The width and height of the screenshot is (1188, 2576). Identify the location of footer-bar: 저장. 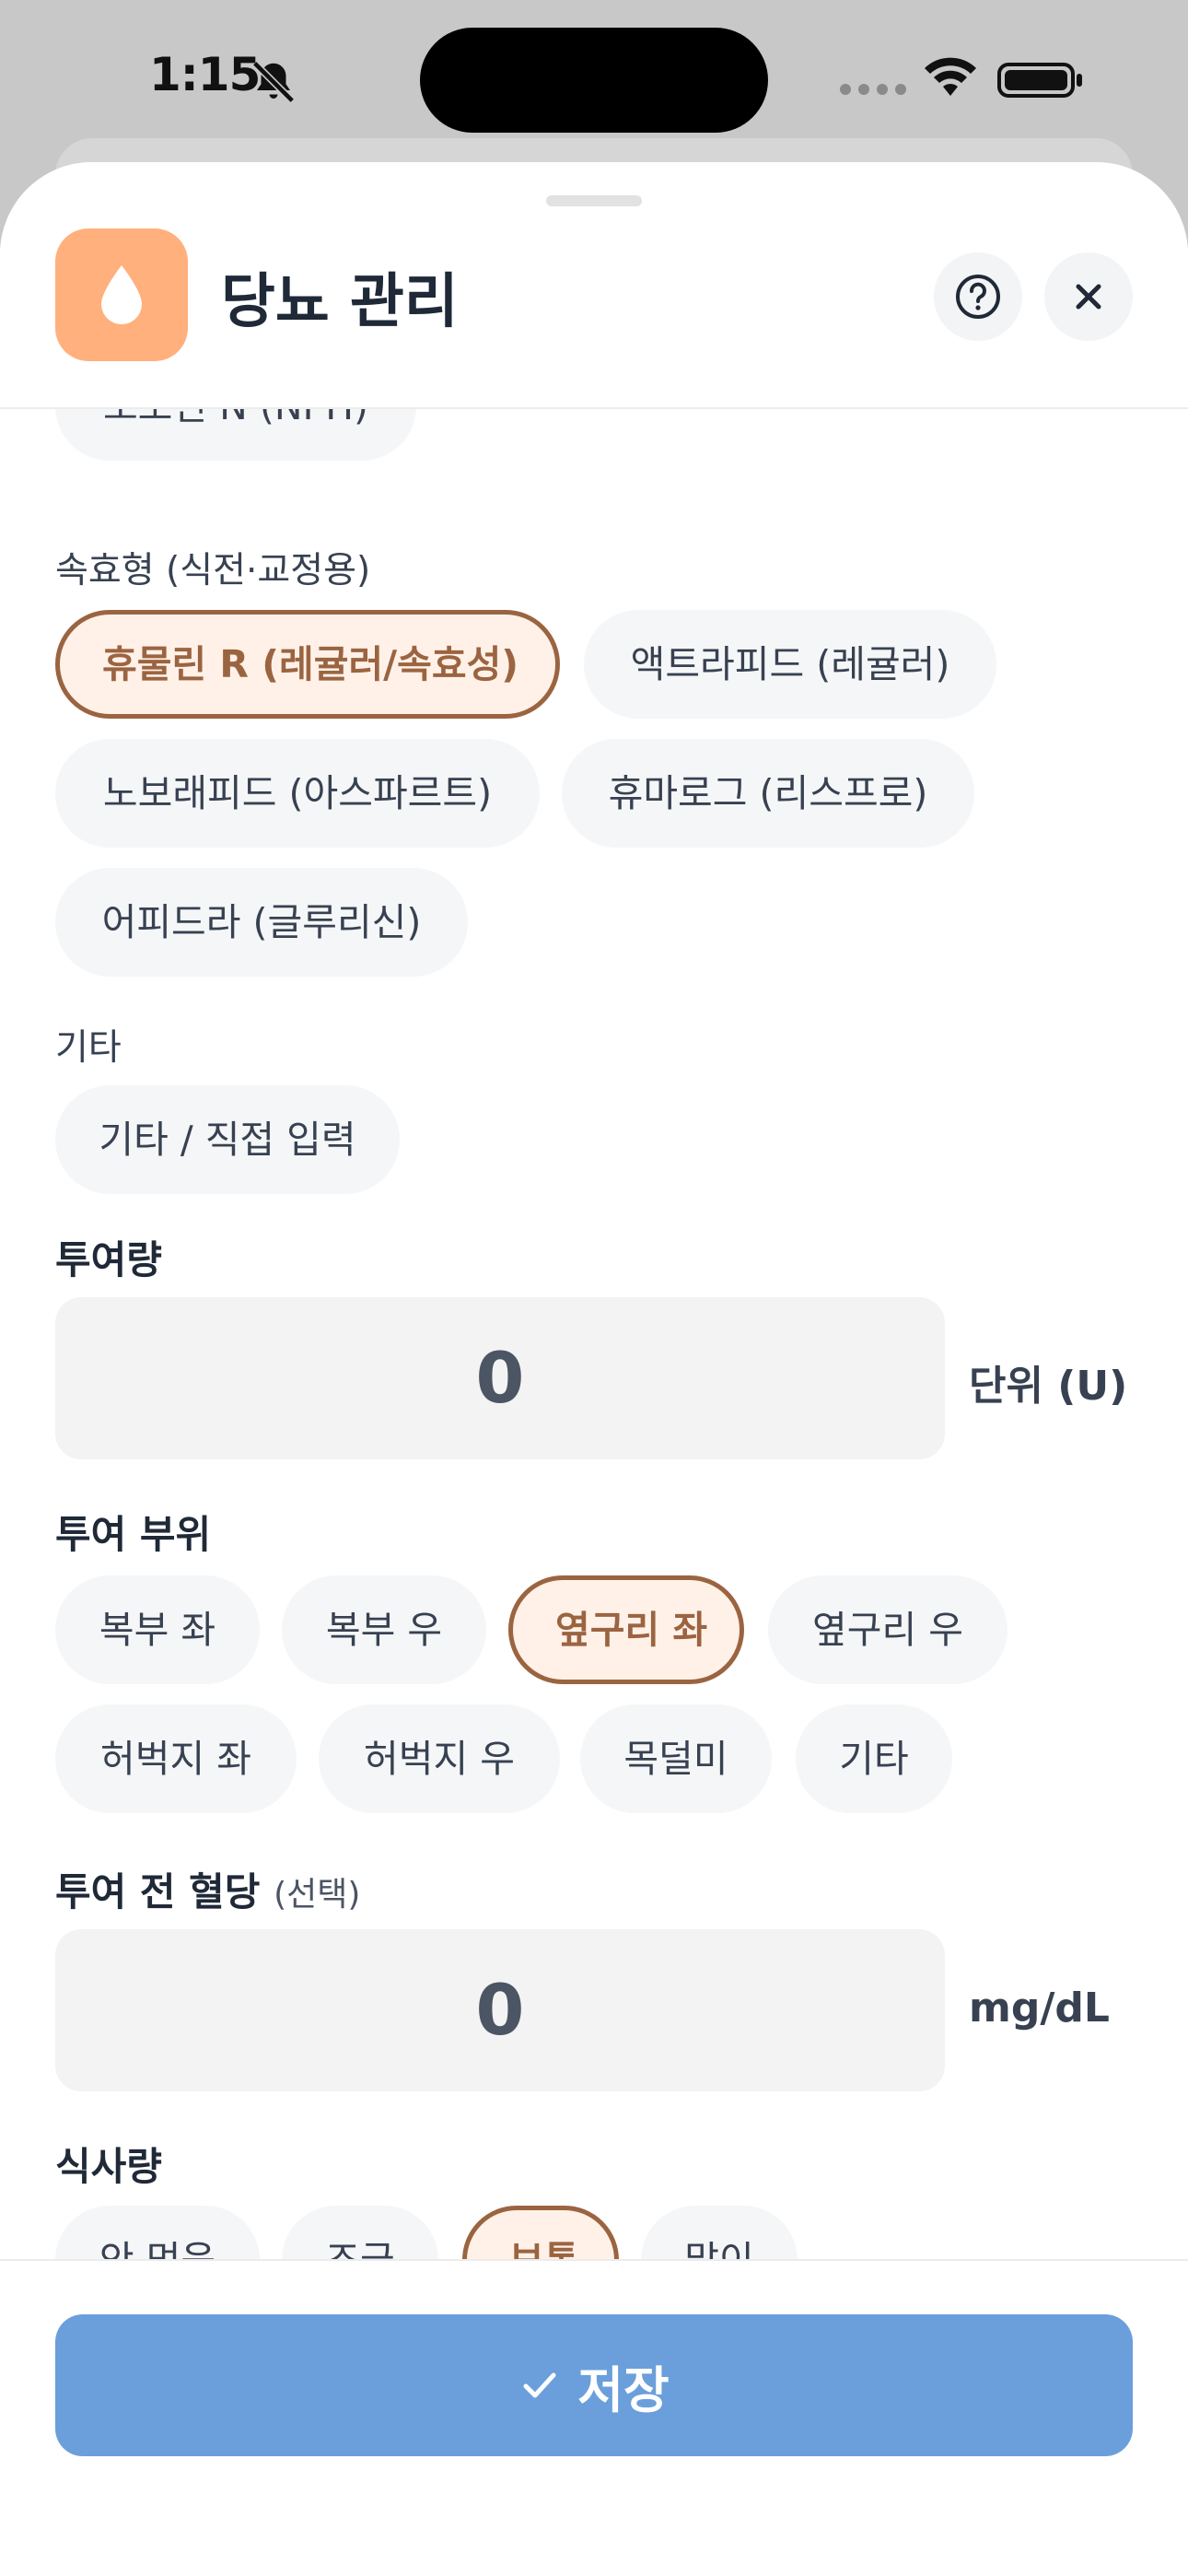
(594, 2417).